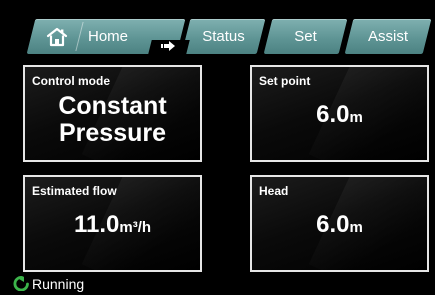  What do you see at coordinates (112, 106) in the screenshot?
I see `control-mode-value-line1: Constant` at bounding box center [112, 106].